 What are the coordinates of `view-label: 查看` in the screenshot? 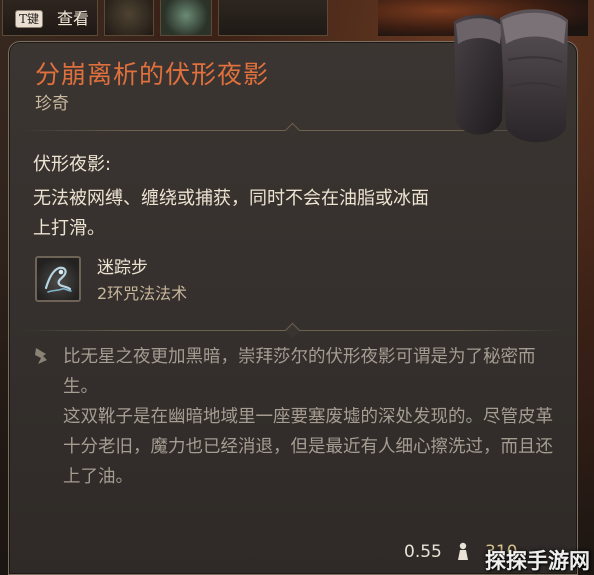 It's located at (73, 18).